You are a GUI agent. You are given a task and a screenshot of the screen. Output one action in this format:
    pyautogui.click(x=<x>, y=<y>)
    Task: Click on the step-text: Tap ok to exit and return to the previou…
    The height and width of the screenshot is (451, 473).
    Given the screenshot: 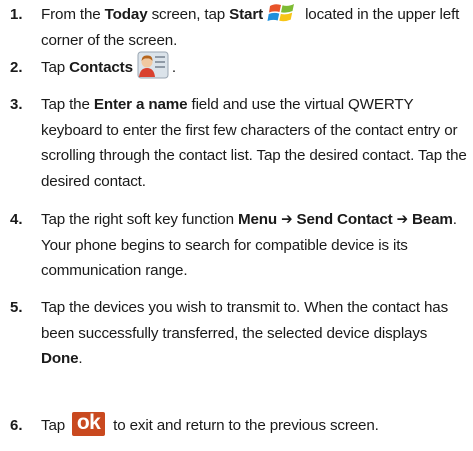 What is the action you would take?
    pyautogui.click(x=210, y=424)
    